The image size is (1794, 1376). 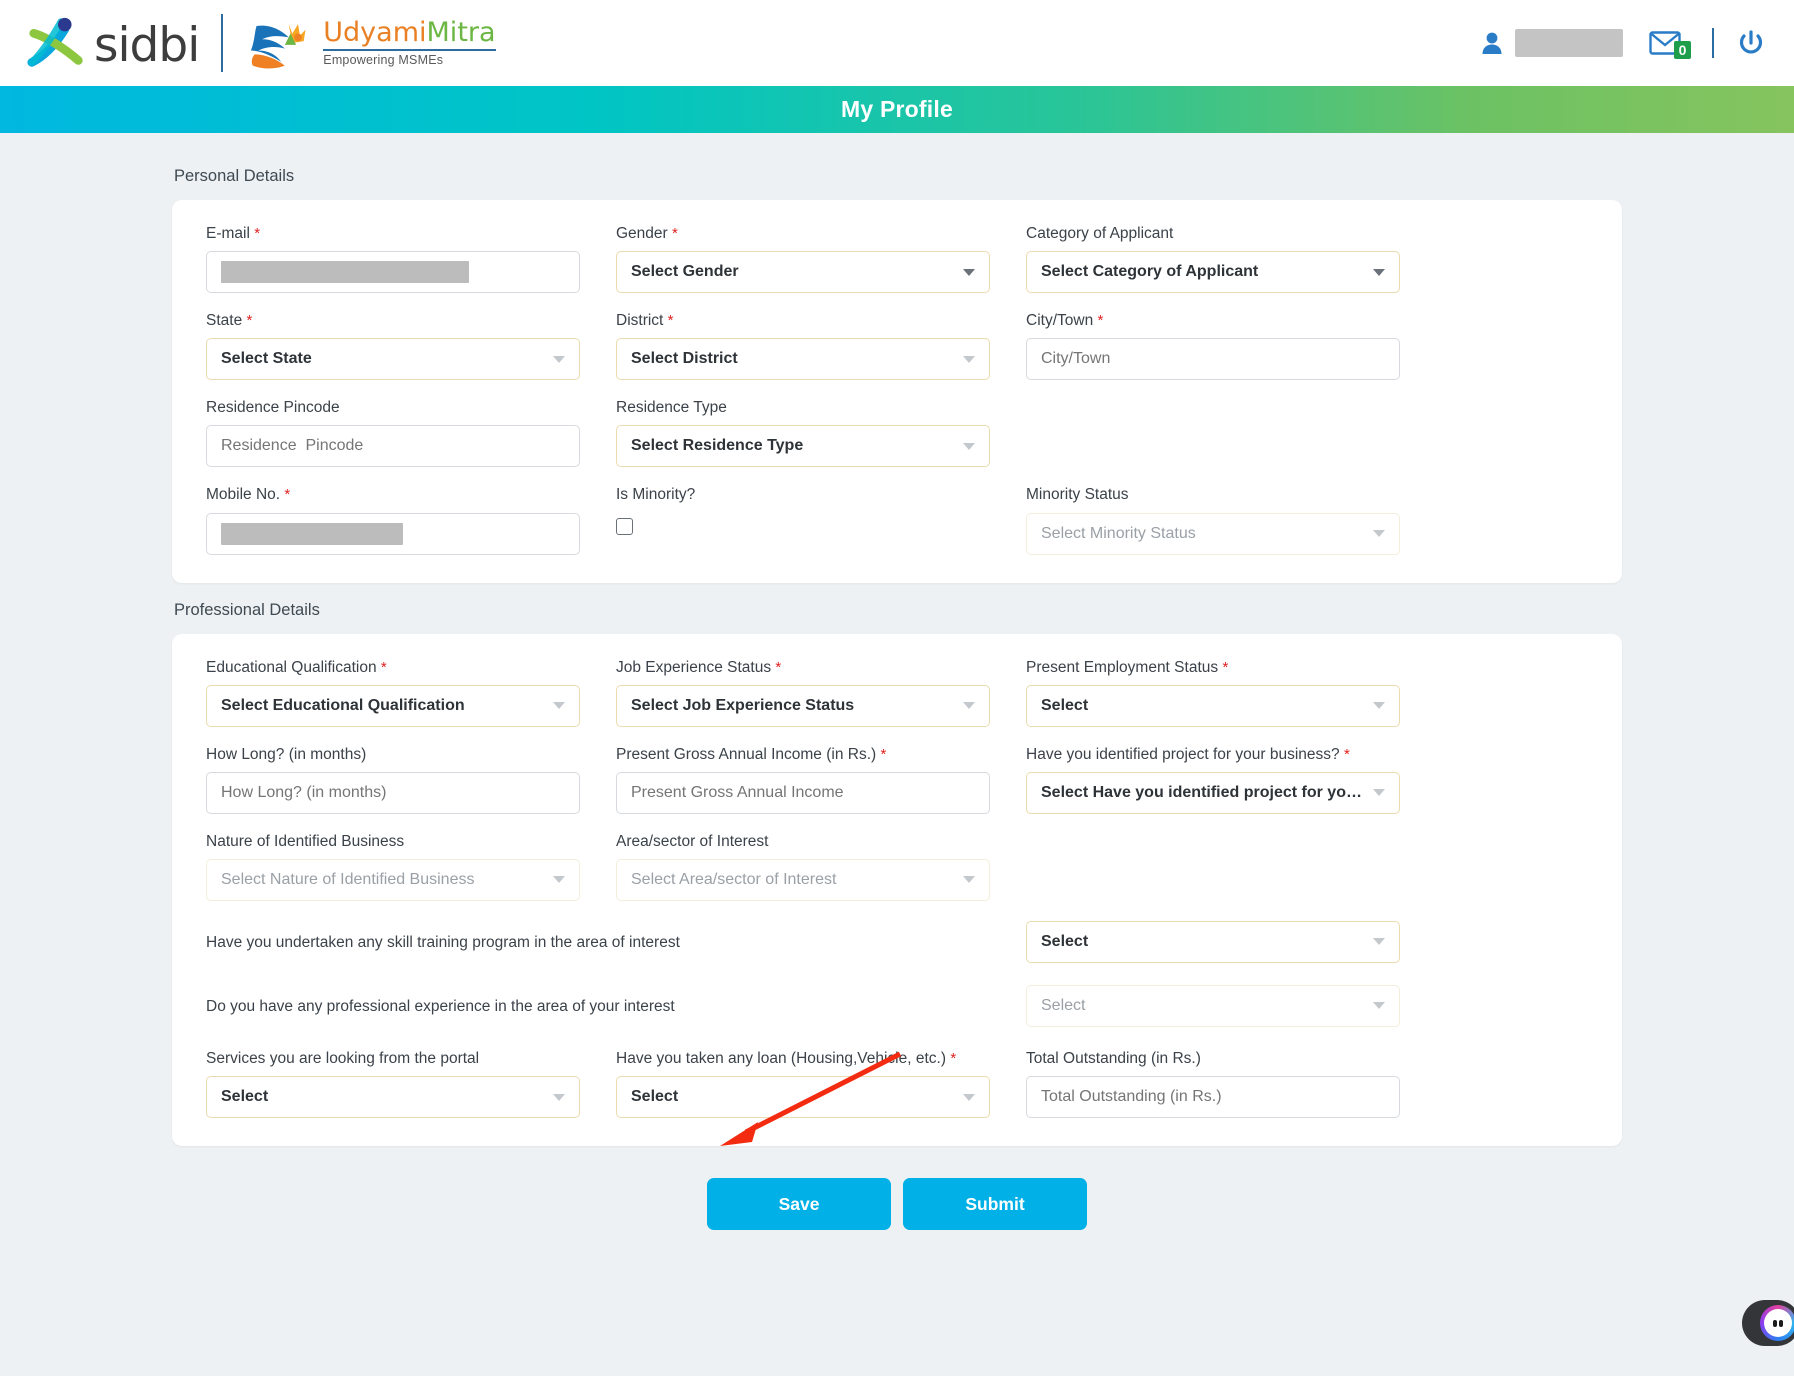 What do you see at coordinates (655, 1097) in the screenshot?
I see `loan-select-value: Select` at bounding box center [655, 1097].